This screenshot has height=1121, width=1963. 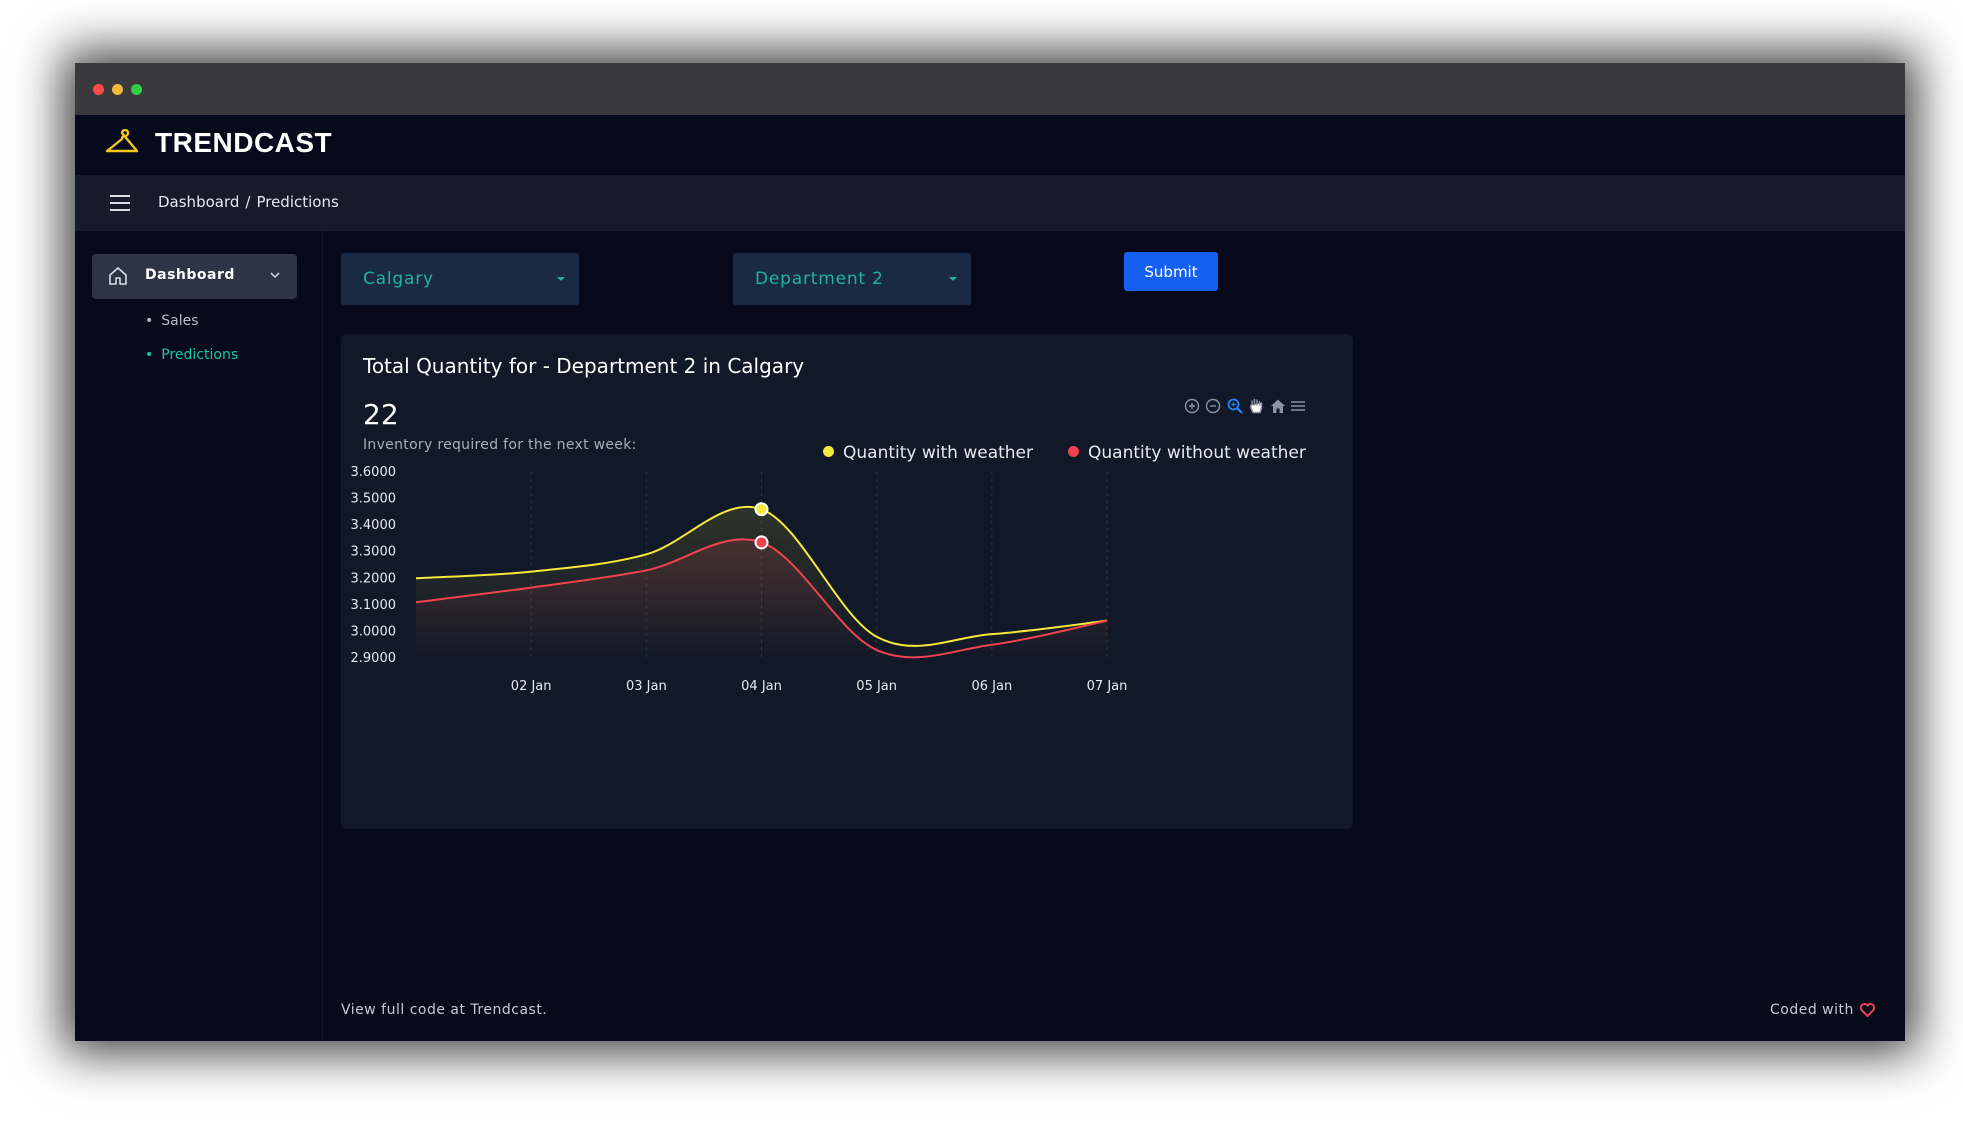 I want to click on x-tick-label: 07 Jan, so click(x=1107, y=686).